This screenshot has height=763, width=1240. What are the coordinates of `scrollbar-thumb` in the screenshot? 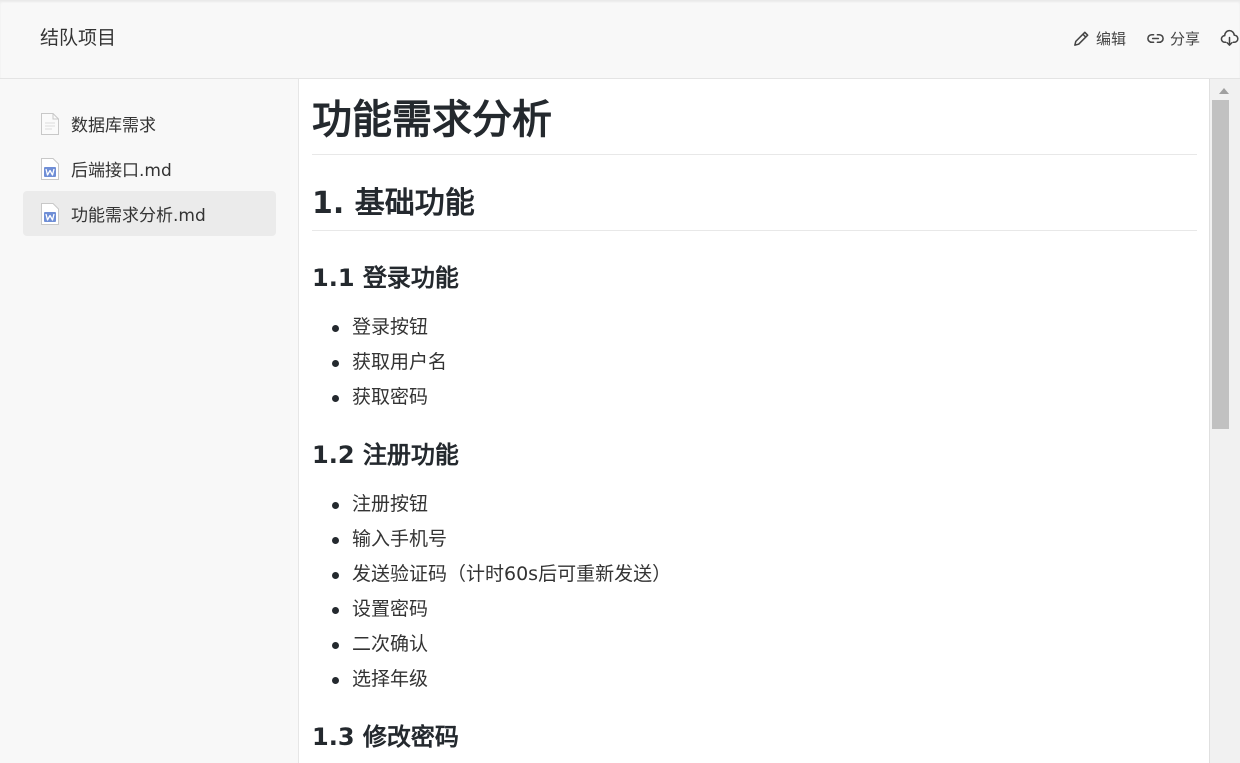 It's located at (1220, 264).